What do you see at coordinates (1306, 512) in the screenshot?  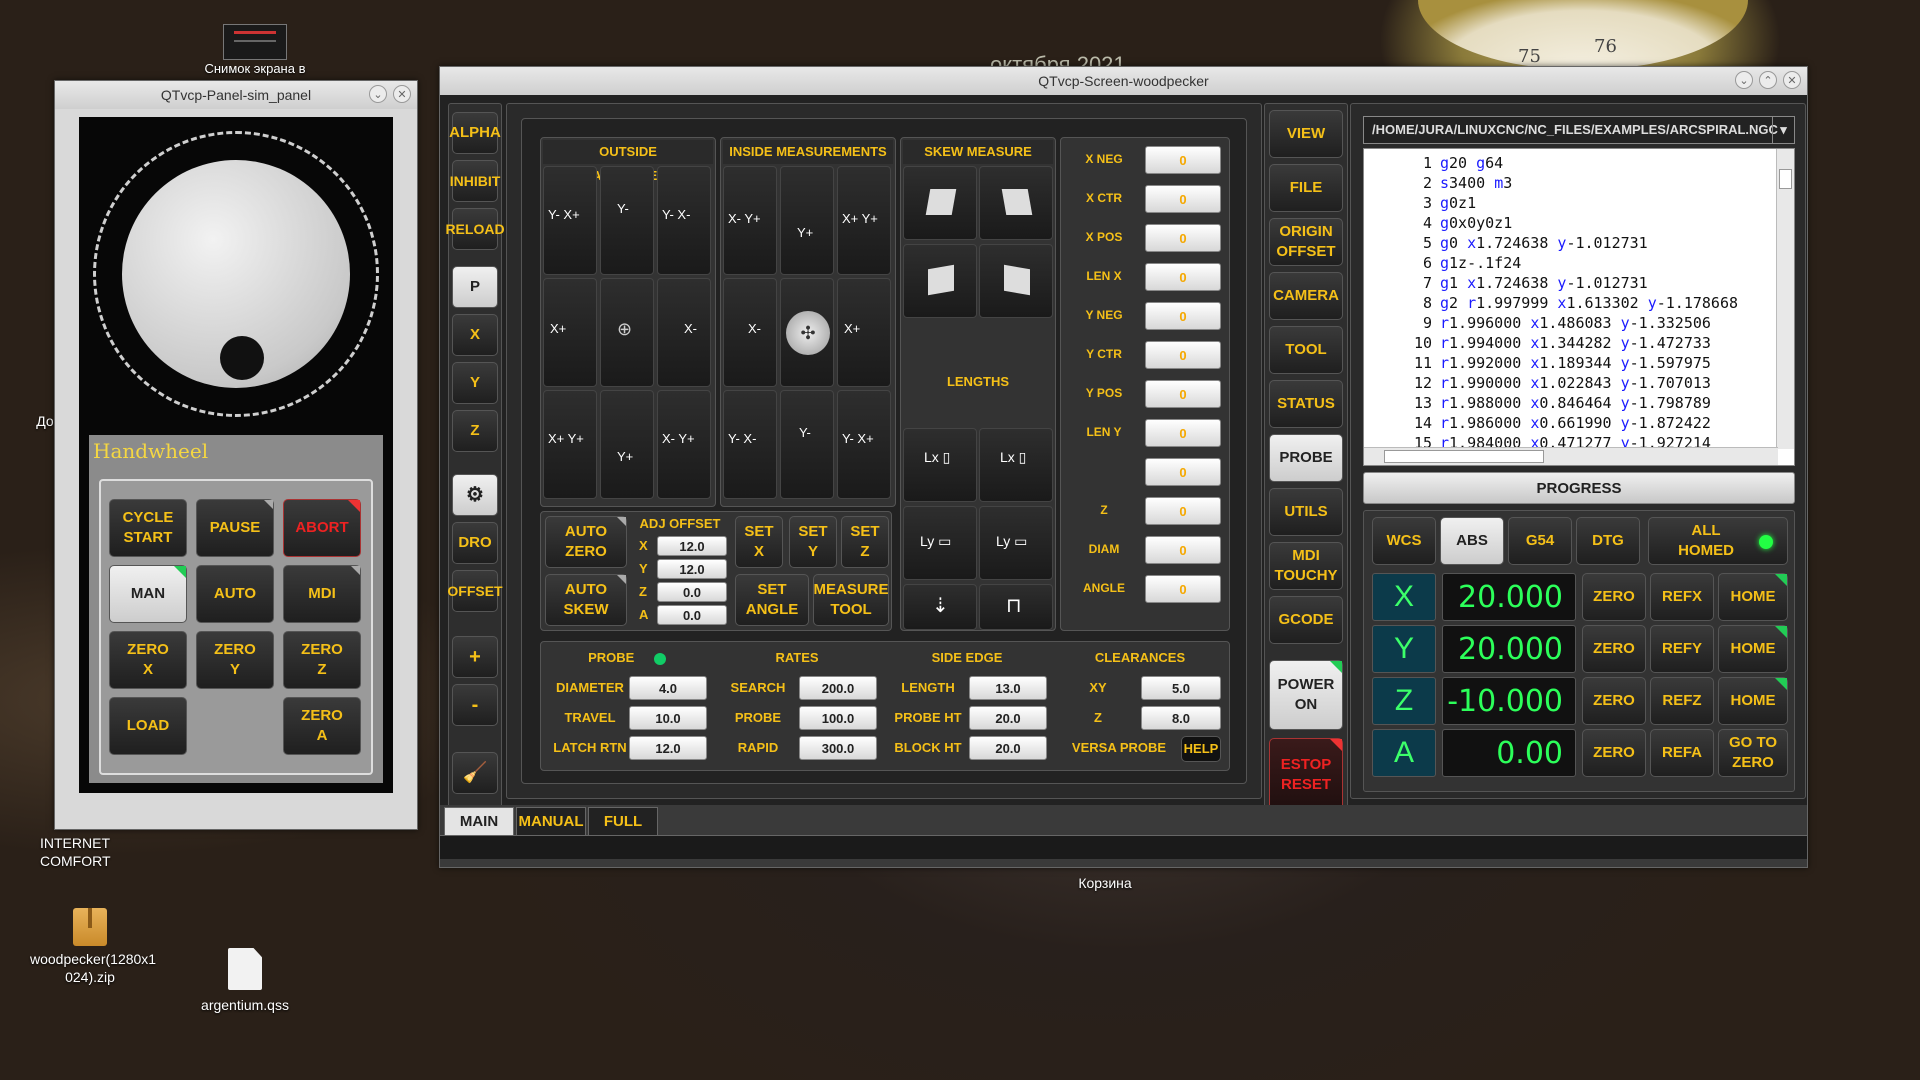 I see `utils-button: UTILS` at bounding box center [1306, 512].